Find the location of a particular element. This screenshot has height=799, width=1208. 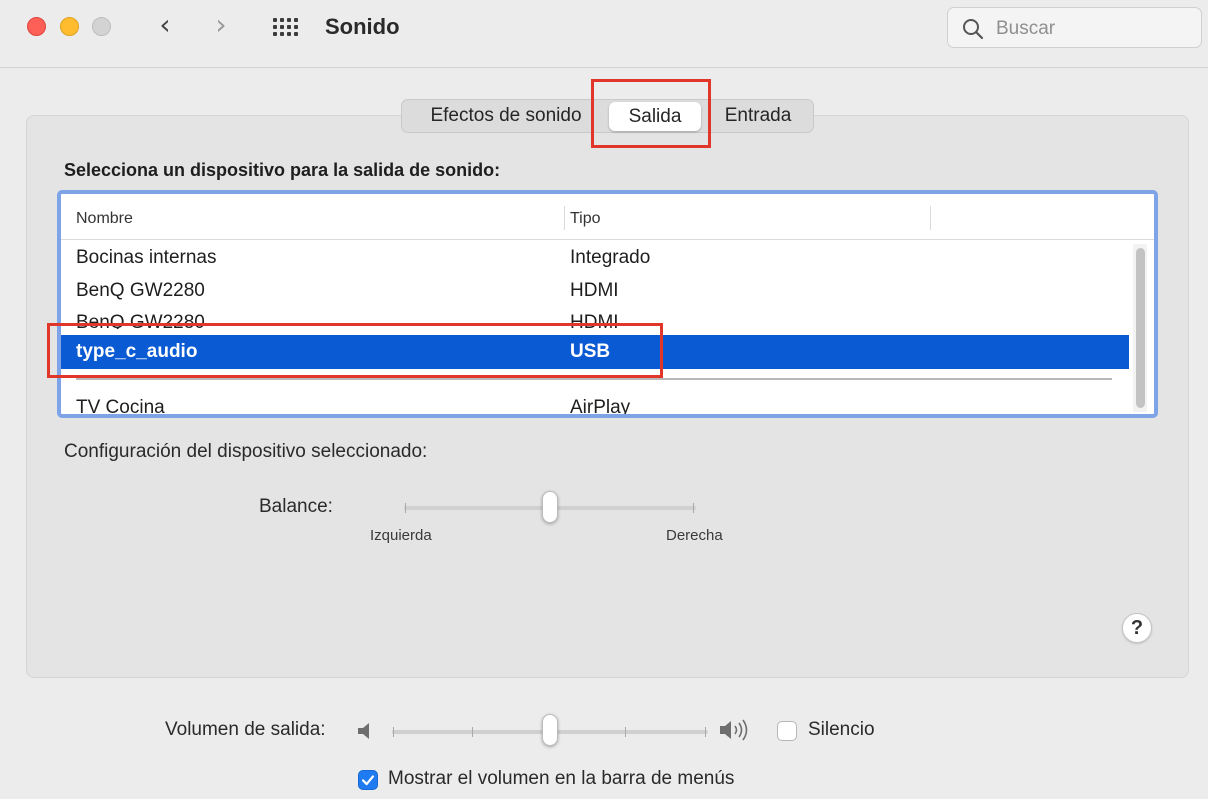

column-header-type: Tipo is located at coordinates (585, 219).